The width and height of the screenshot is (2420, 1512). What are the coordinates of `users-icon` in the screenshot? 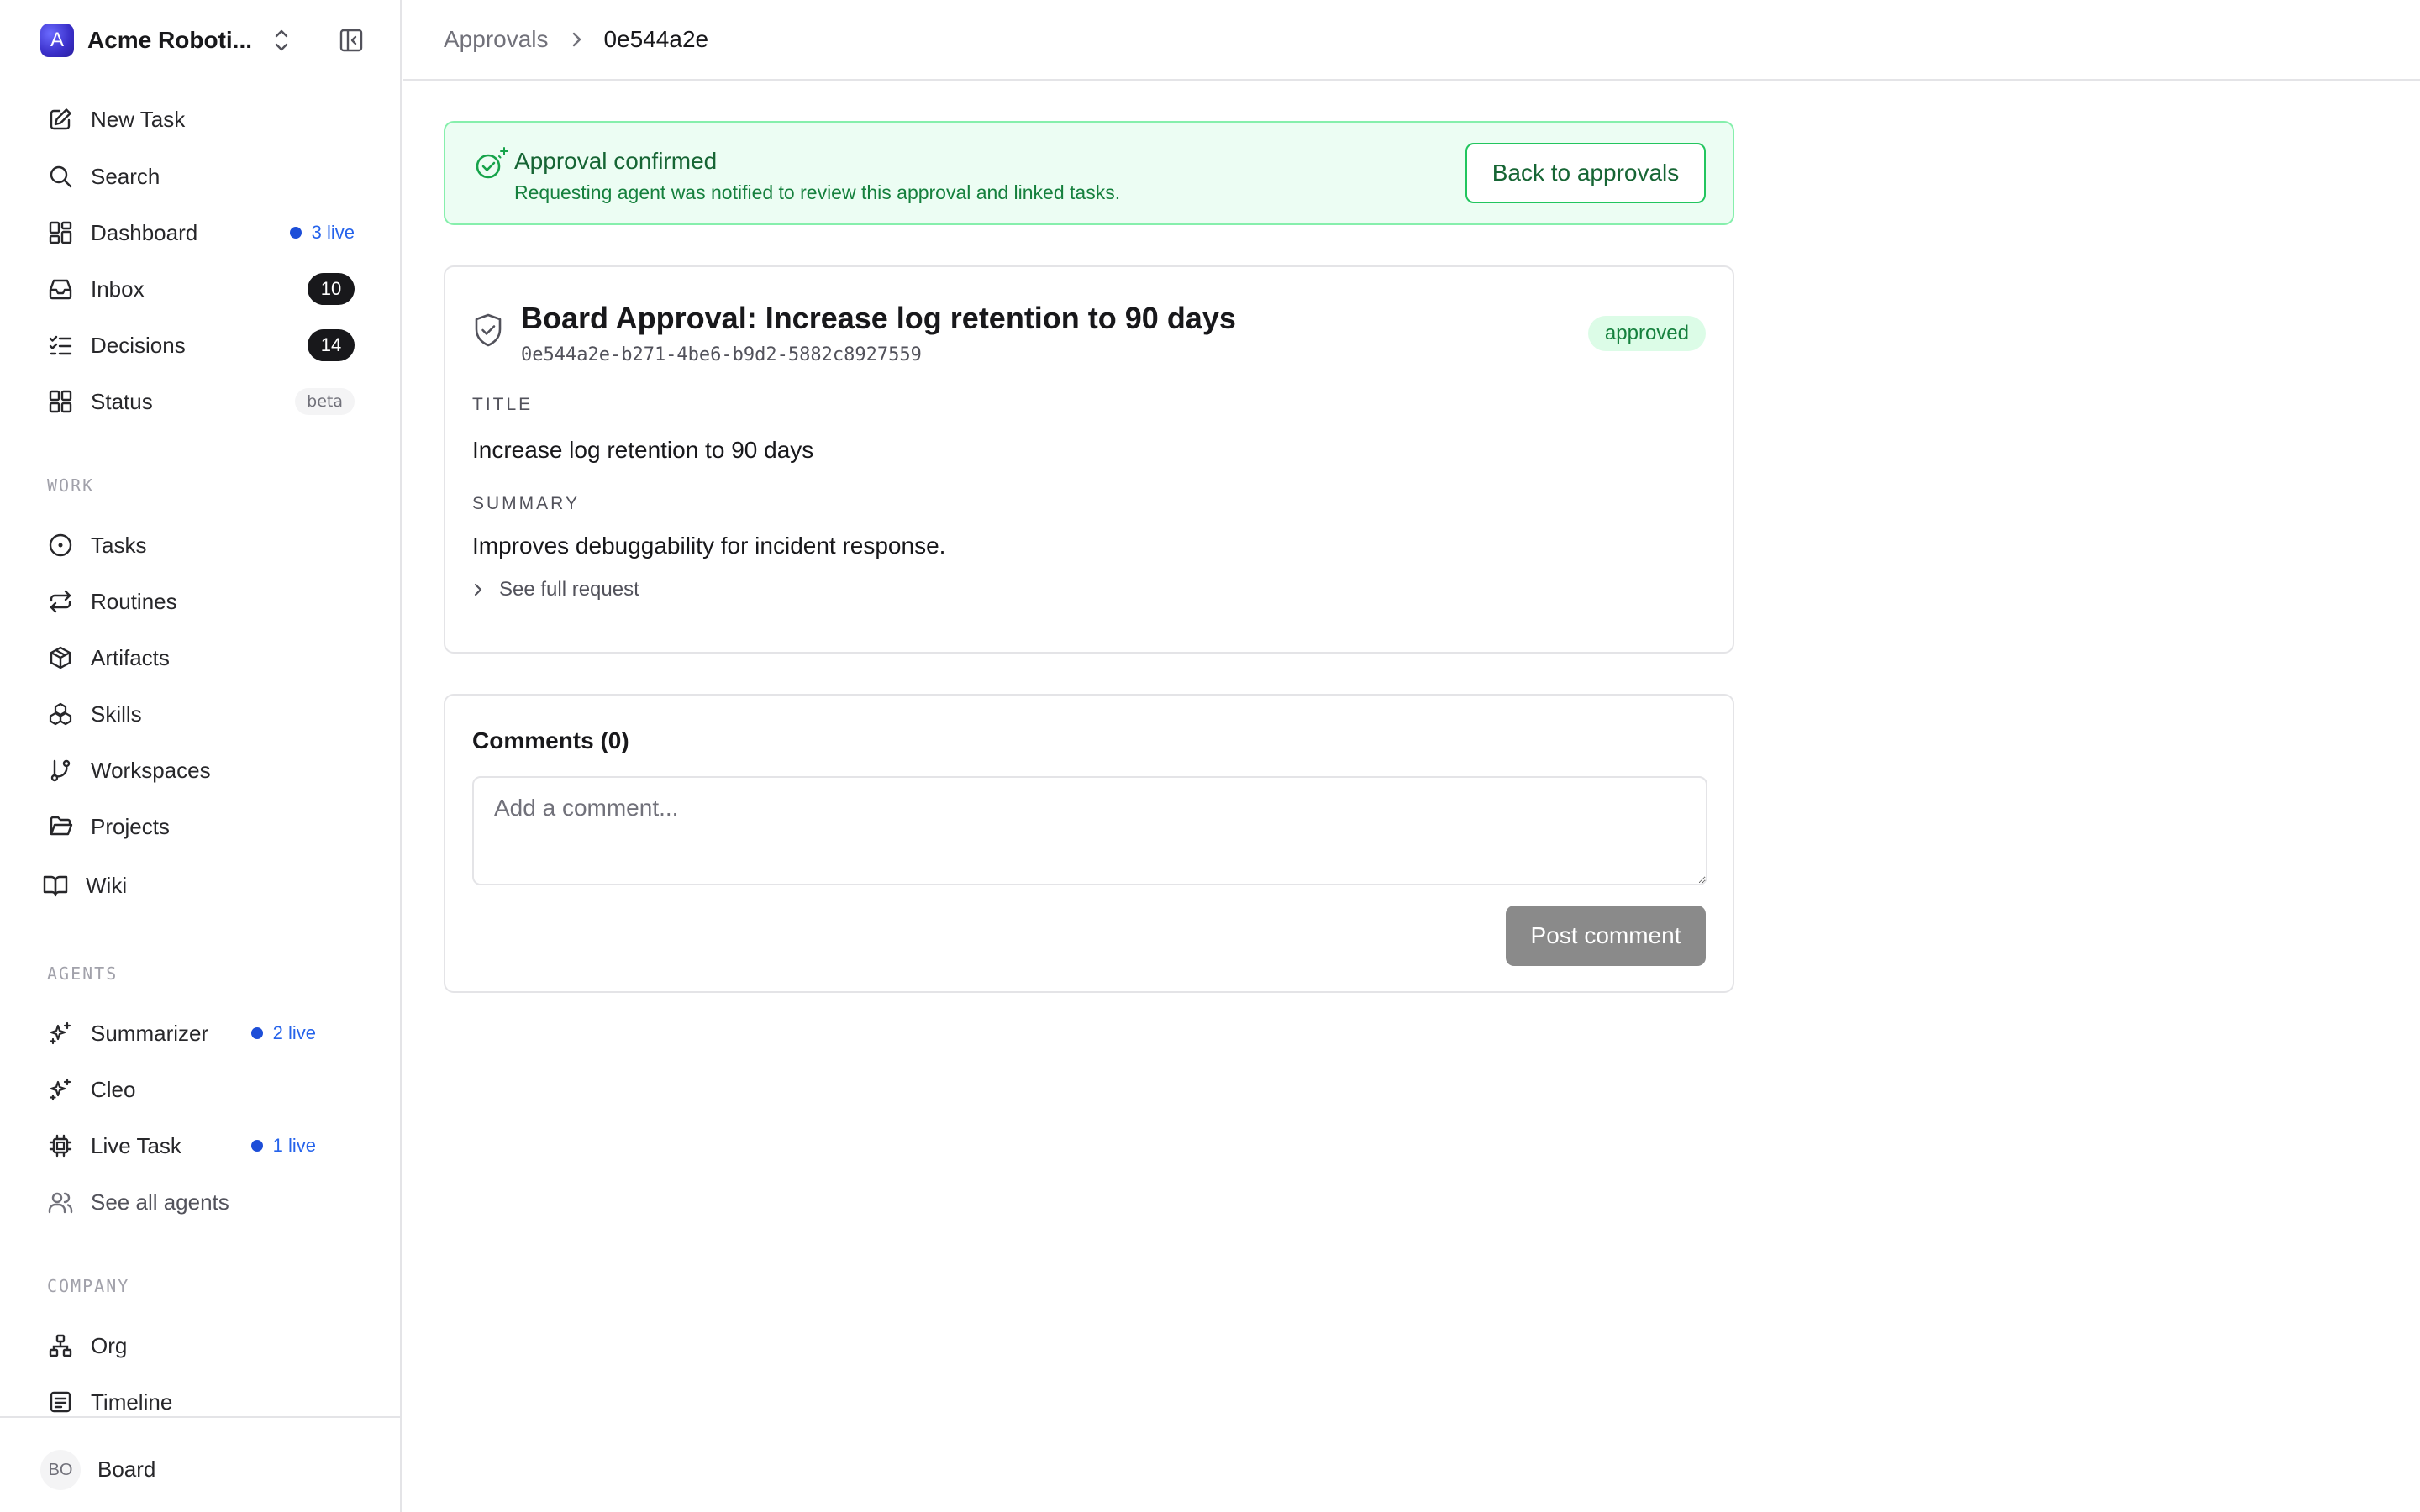 It's located at (60, 1202).